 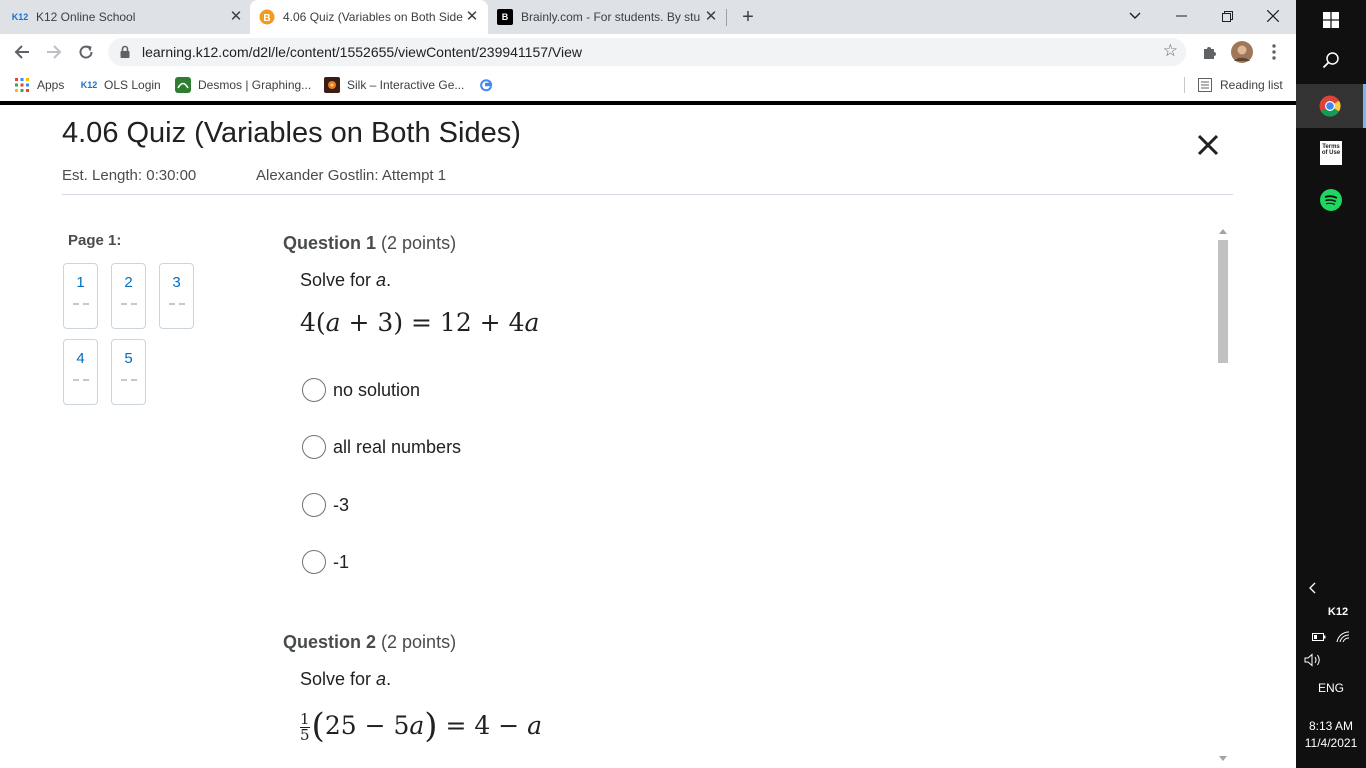 I want to click on bookmarks-divider, so click(x=1184, y=85).